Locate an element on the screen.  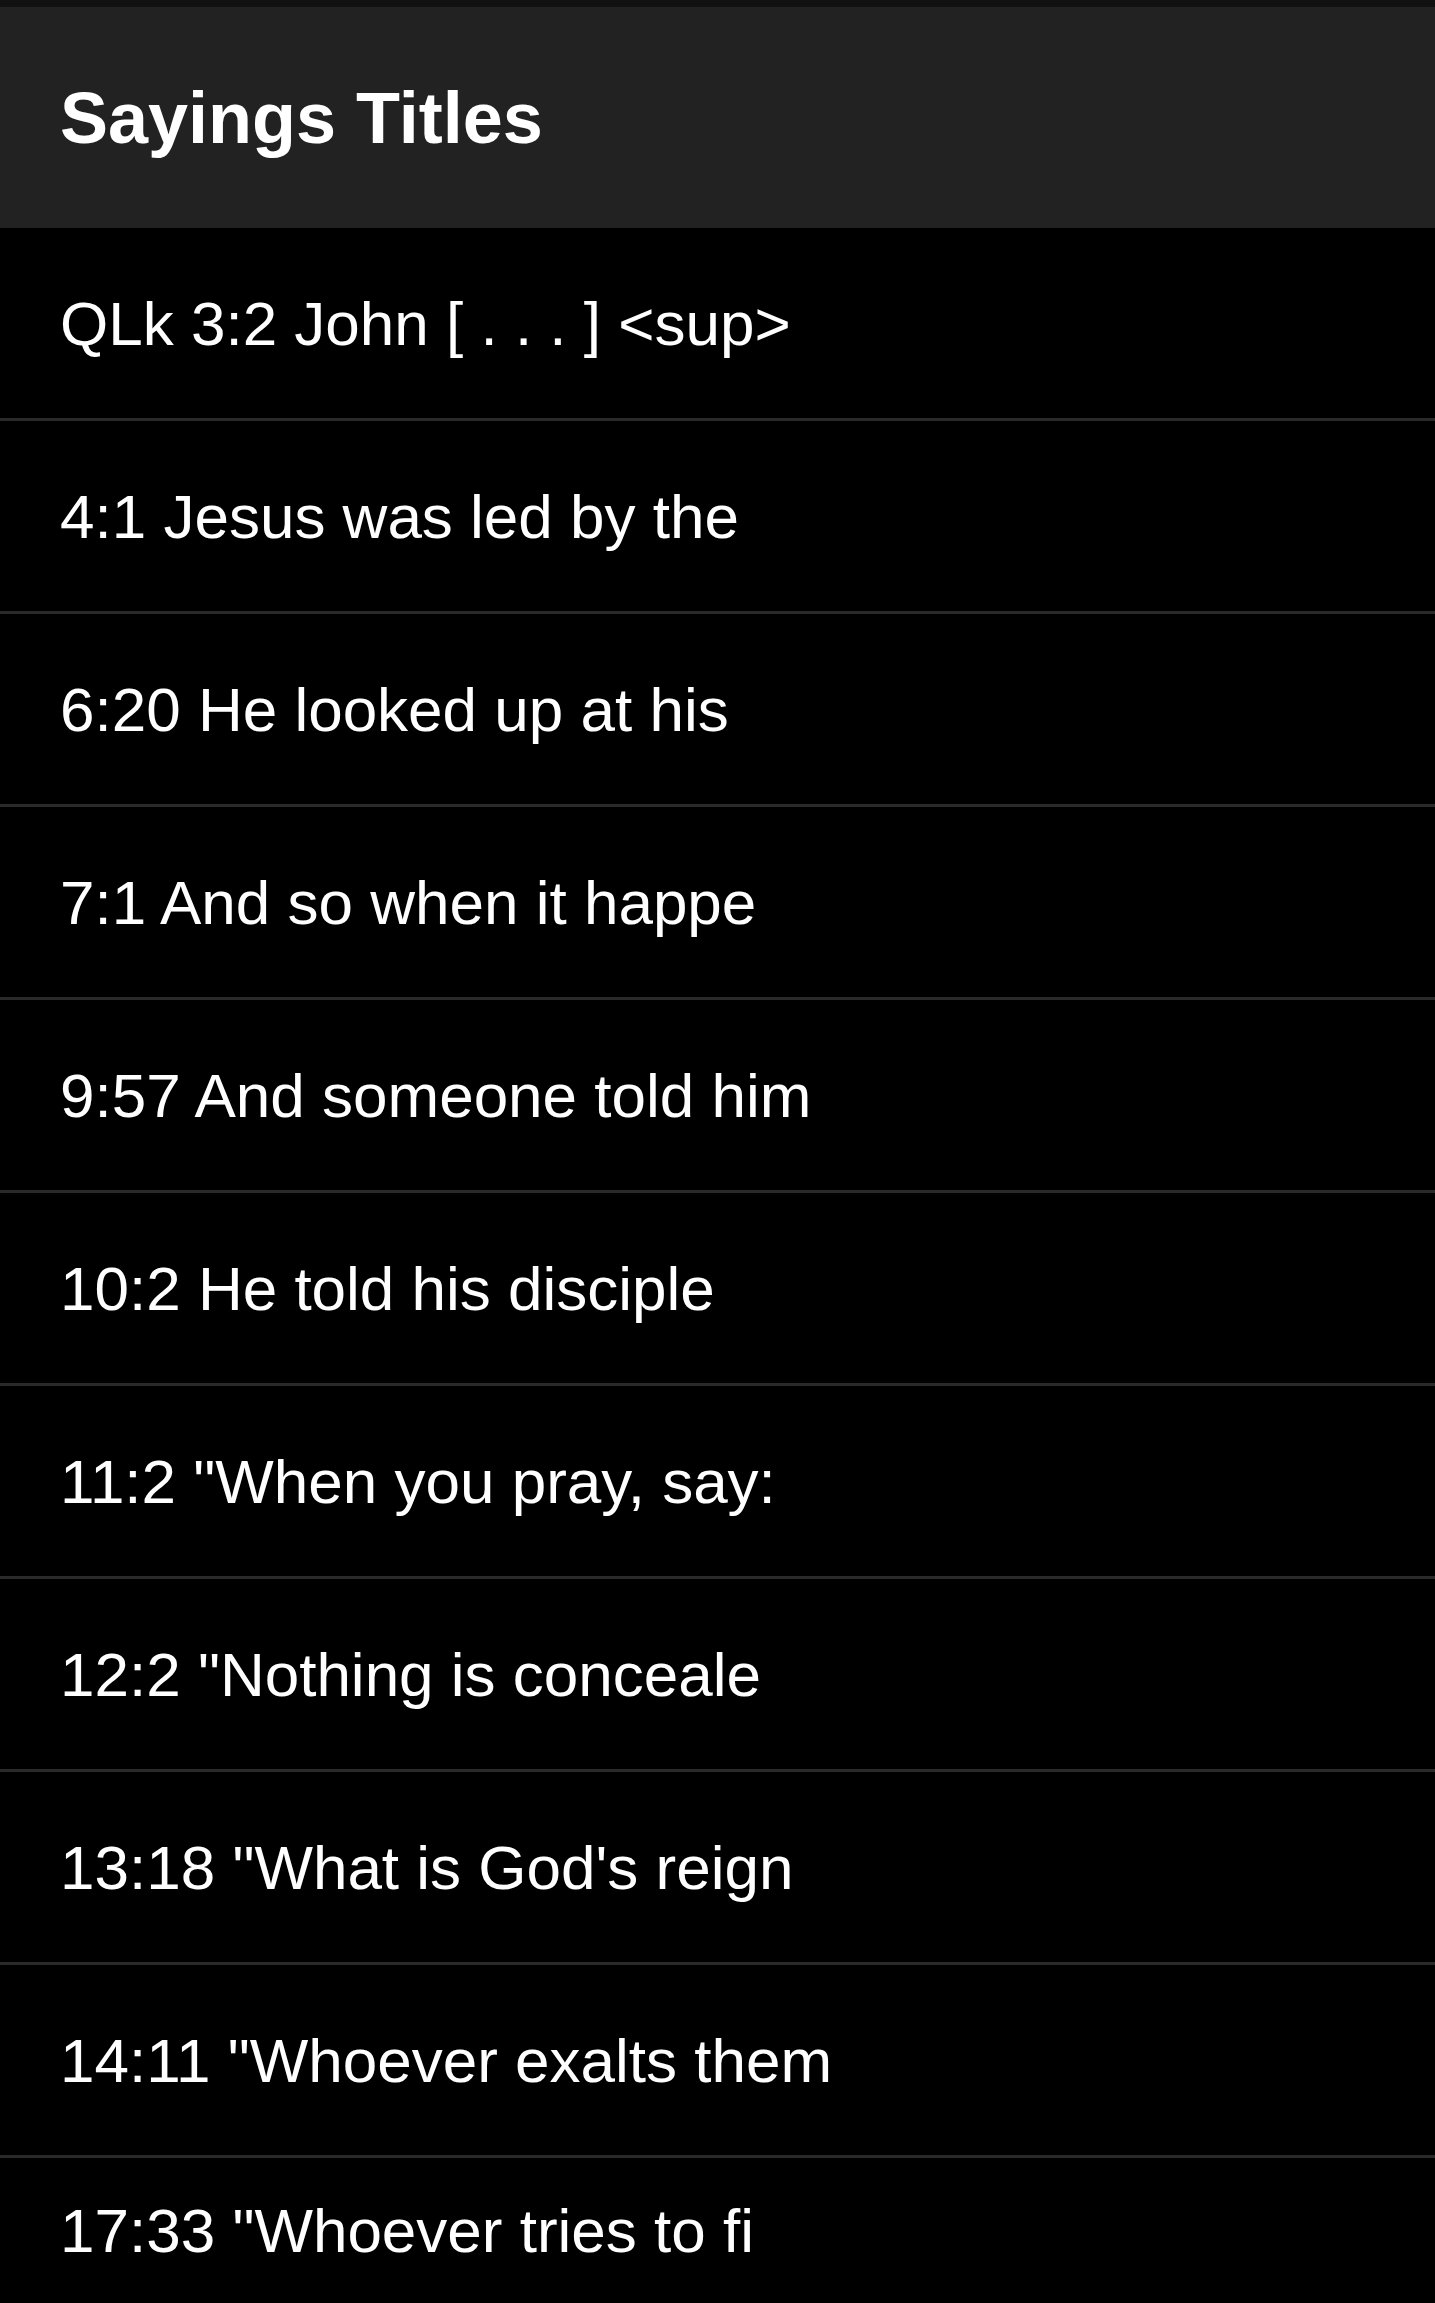
list-item: 14:11 "Whoever exalts them is located at coordinates (717, 2061).